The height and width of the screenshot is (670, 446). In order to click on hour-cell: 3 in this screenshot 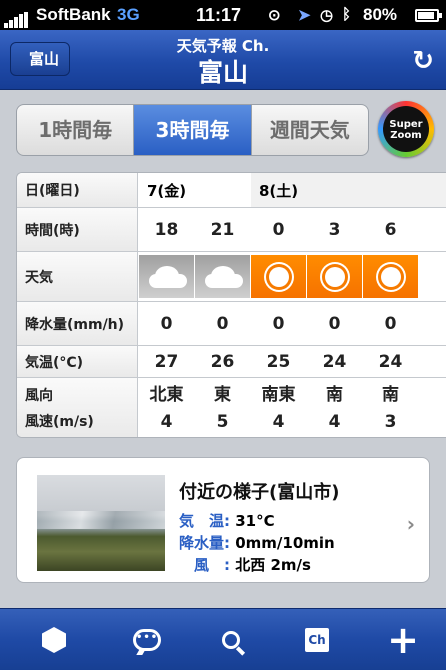, I will do `click(334, 229)`.